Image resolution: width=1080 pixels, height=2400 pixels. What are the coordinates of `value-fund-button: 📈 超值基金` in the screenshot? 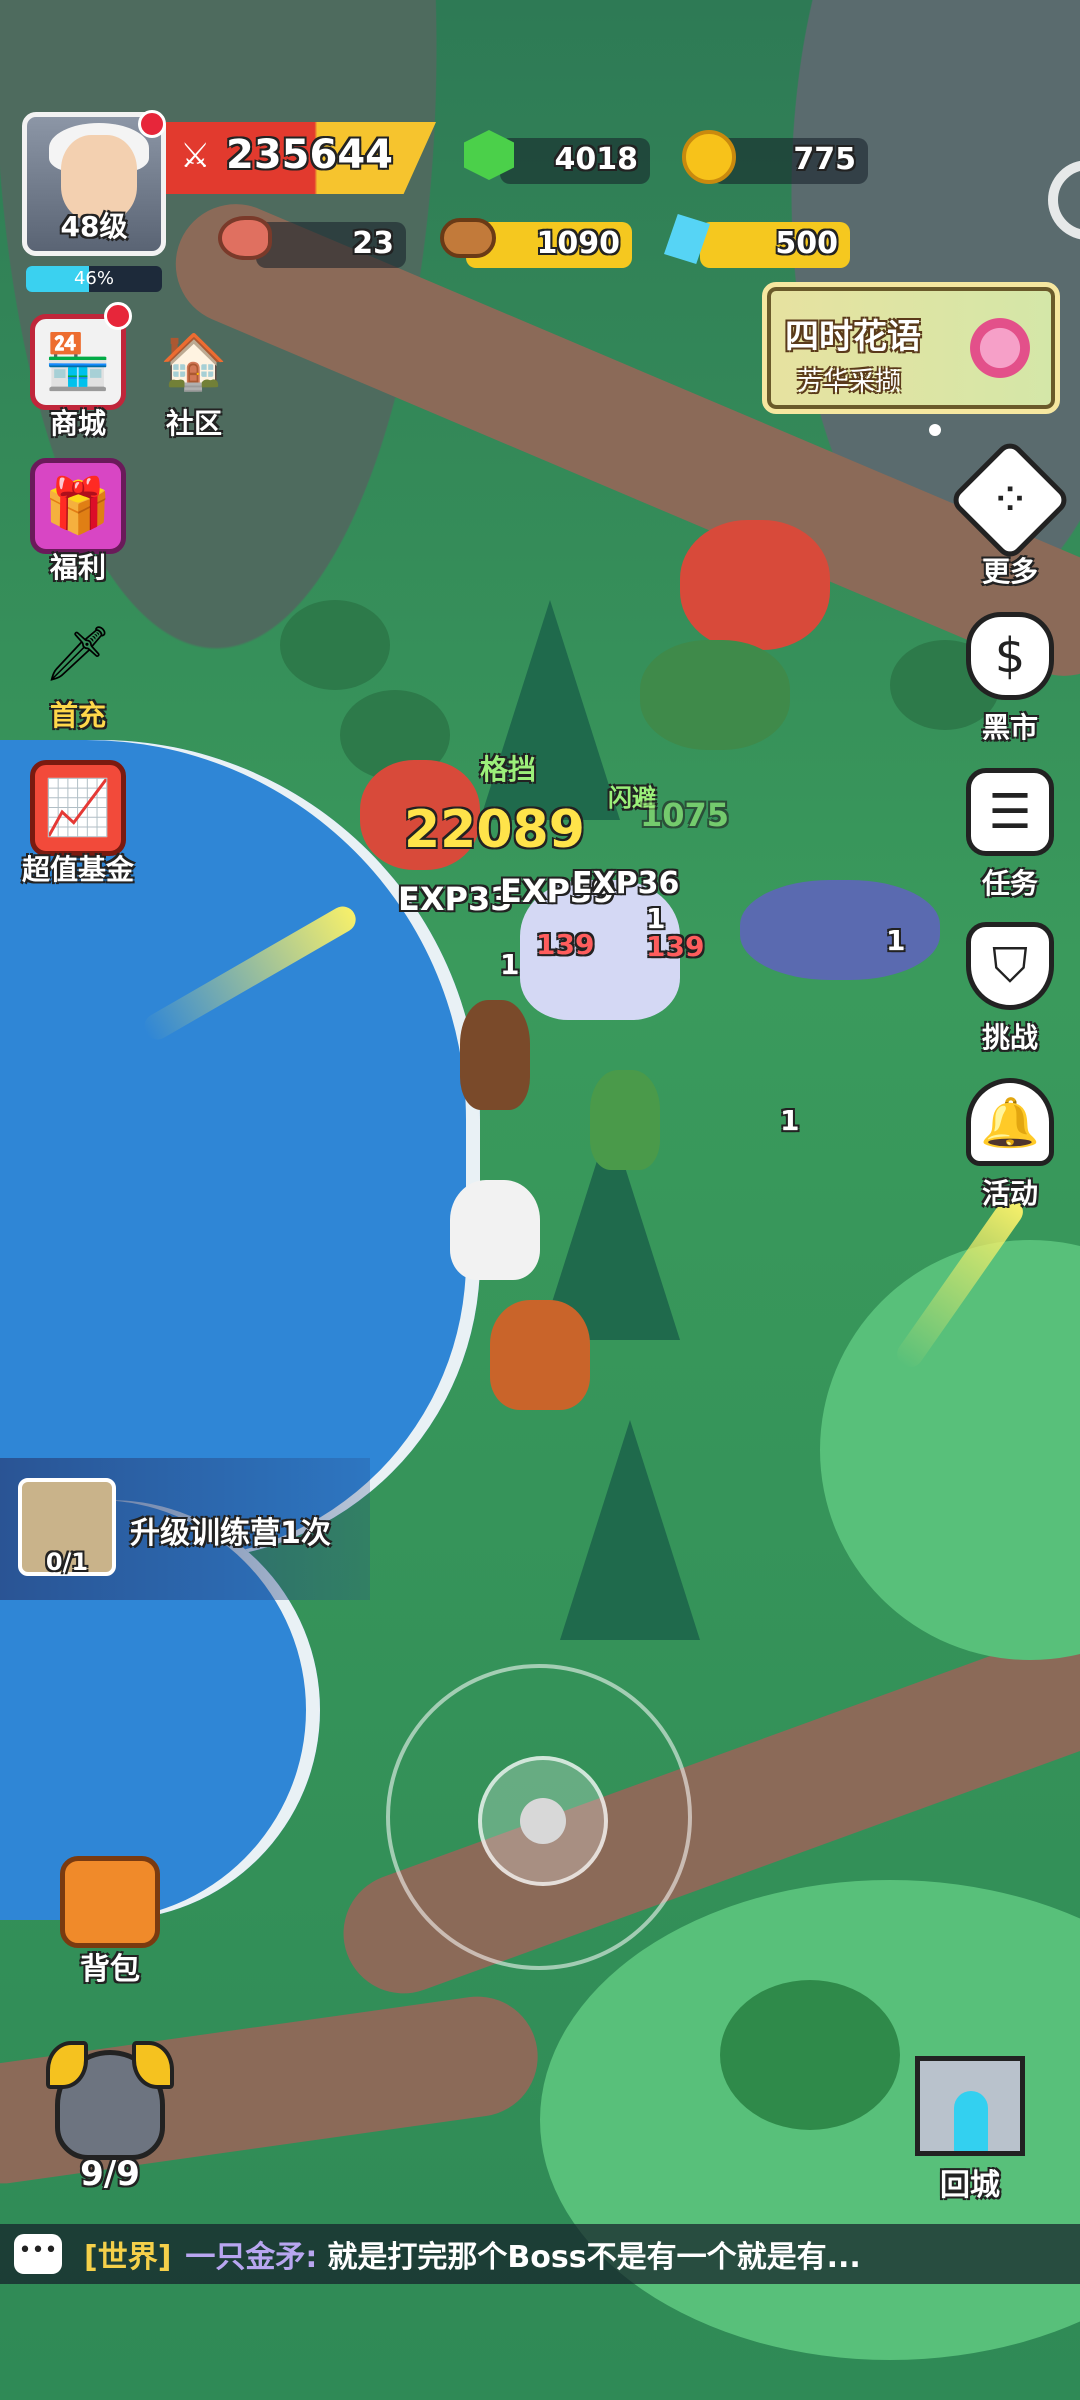 It's located at (78, 824).